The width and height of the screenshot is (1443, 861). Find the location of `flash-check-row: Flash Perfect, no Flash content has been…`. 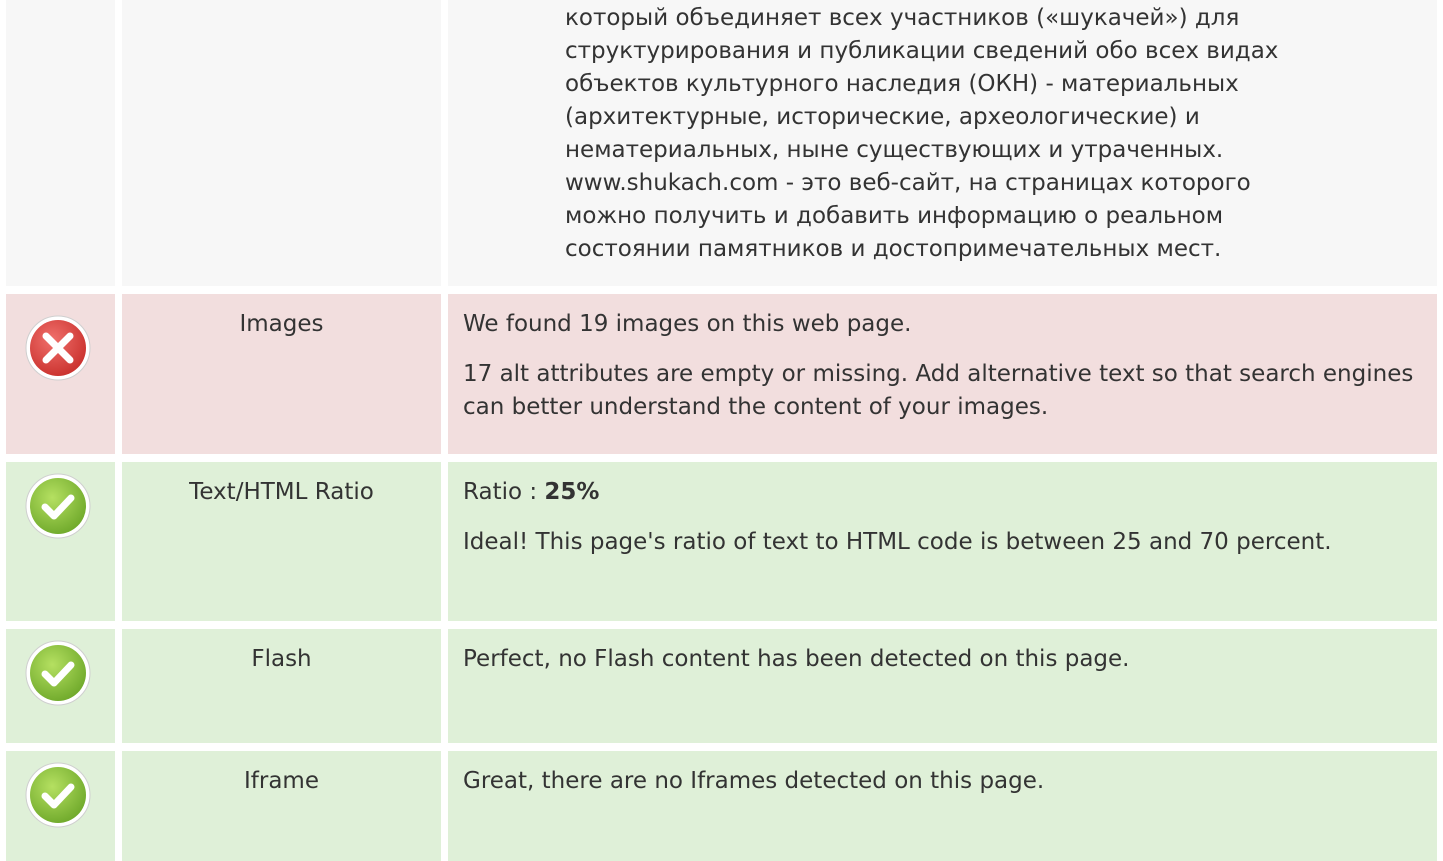

flash-check-row: Flash Perfect, no Flash content has been… is located at coordinates (721, 686).